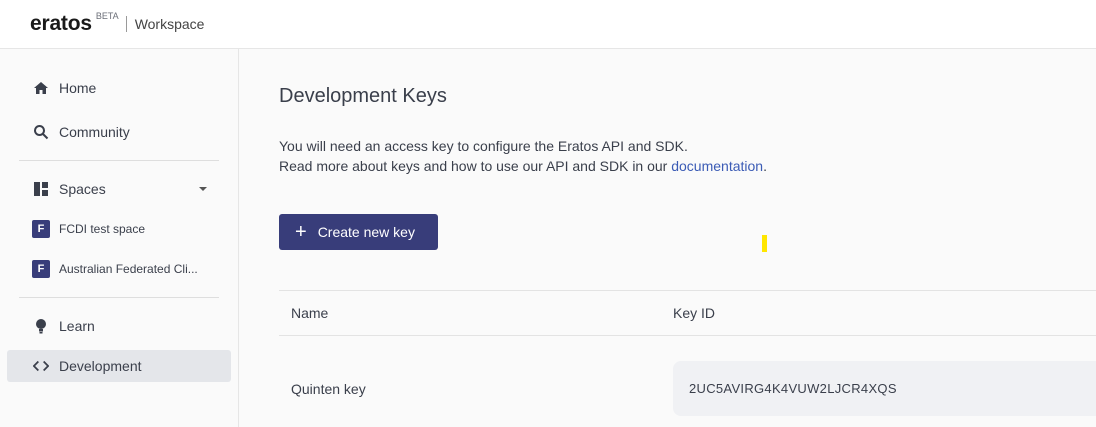 The width and height of the screenshot is (1096, 427). I want to click on sidebar-item-home: Home, so click(119, 88).